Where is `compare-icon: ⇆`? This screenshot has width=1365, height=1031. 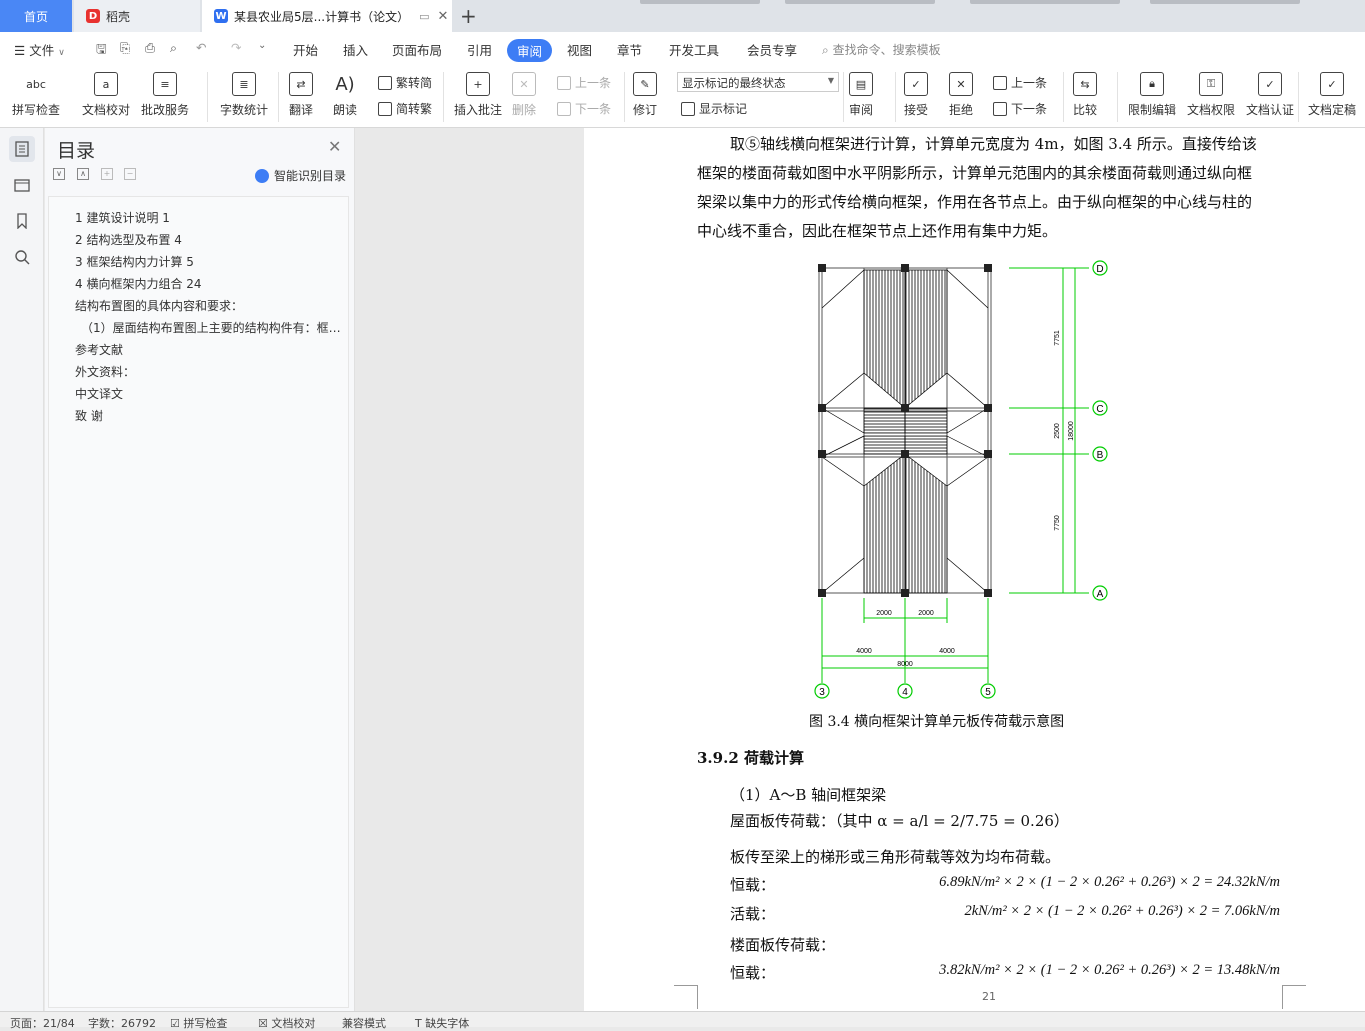
compare-icon: ⇆ is located at coordinates (1085, 84).